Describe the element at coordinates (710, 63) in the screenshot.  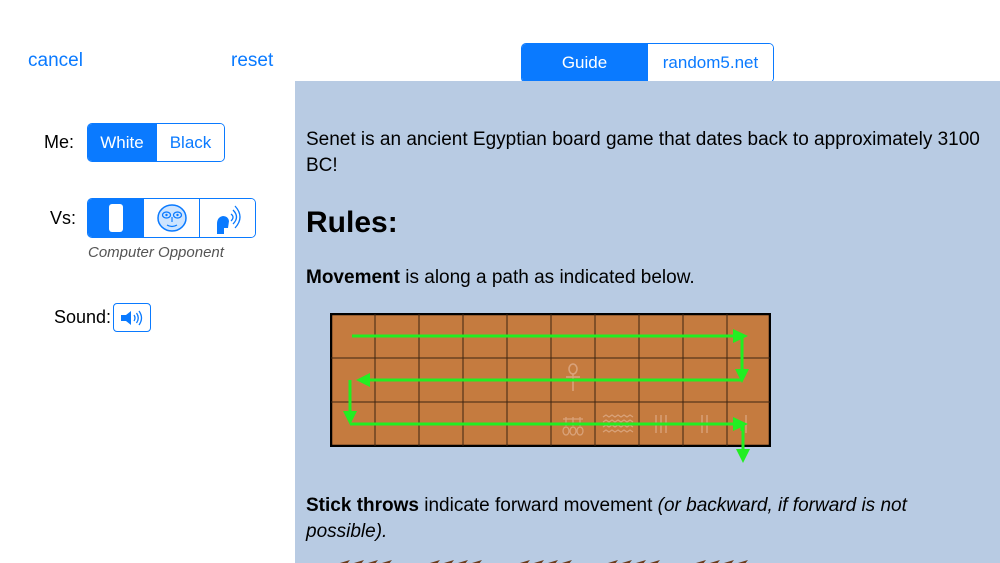
I see `tab-random5: random5.net` at that location.